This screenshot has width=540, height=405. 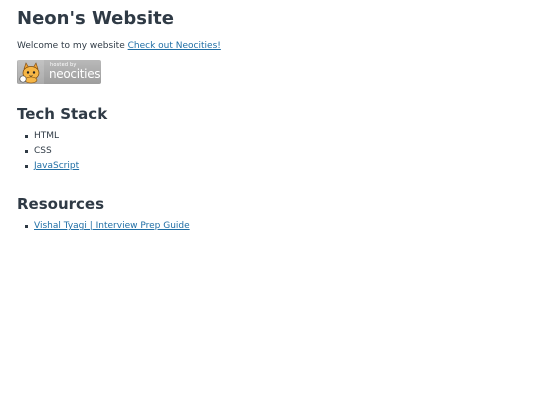 I want to click on interview-prep-guide-link: Vishal Tyagi | Interview Prep Guide, so click(x=112, y=226).